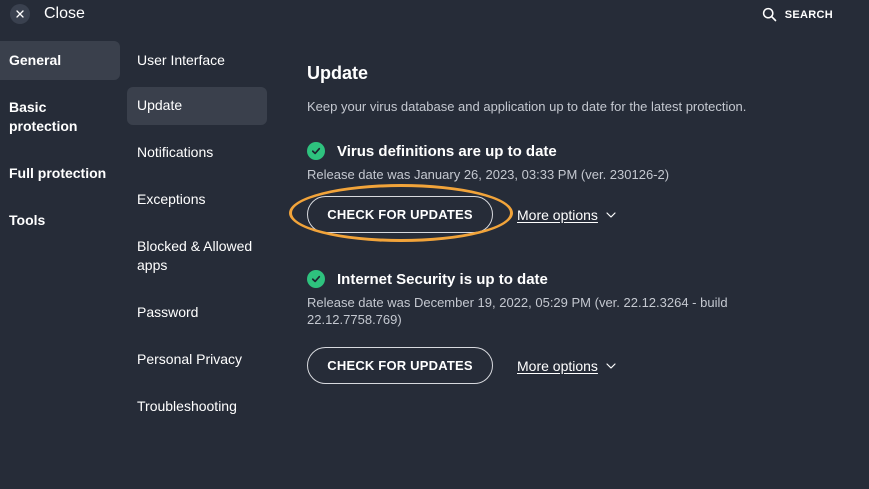  I want to click on close-icon, so click(20, 14).